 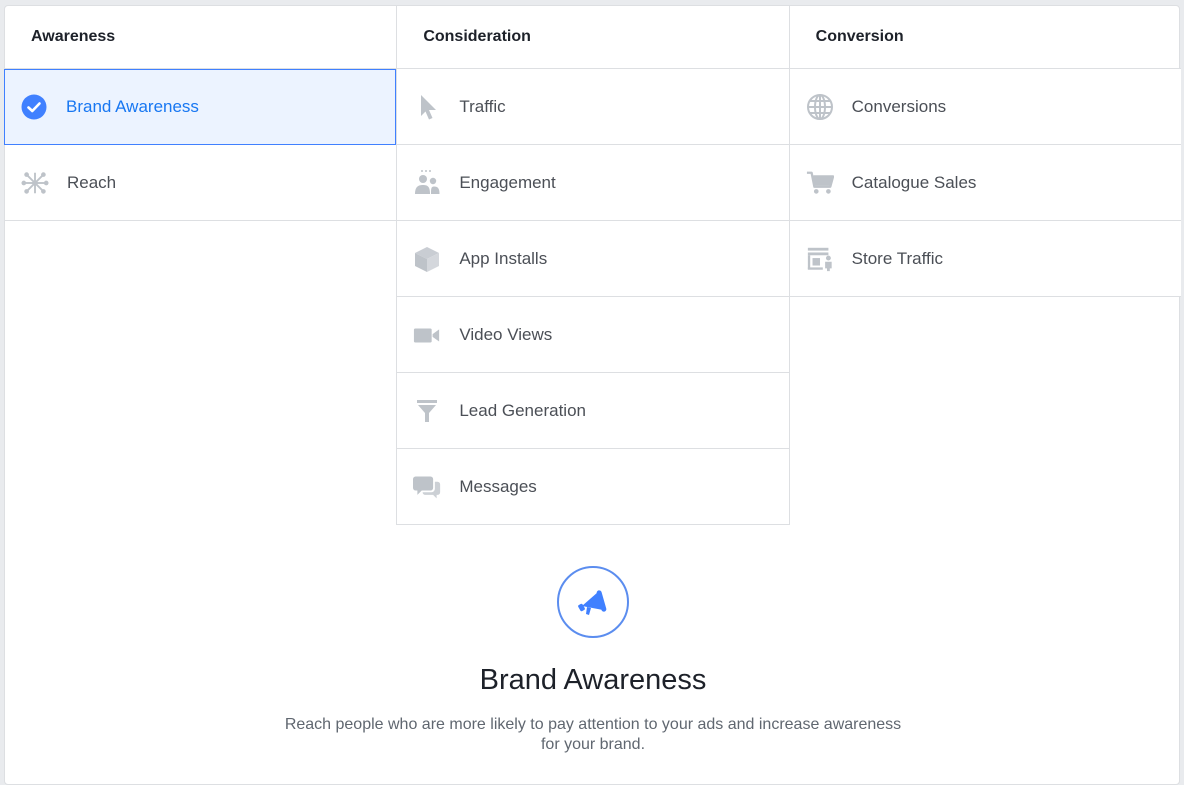 What do you see at coordinates (427, 487) in the screenshot?
I see `chat-bubbles-icon` at bounding box center [427, 487].